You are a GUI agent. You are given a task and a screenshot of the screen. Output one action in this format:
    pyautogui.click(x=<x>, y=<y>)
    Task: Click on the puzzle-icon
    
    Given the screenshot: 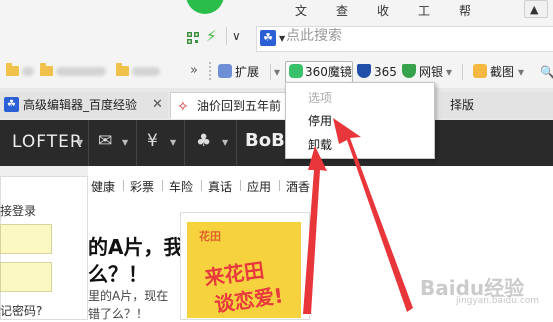 What is the action you would take?
    pyautogui.click(x=225, y=71)
    